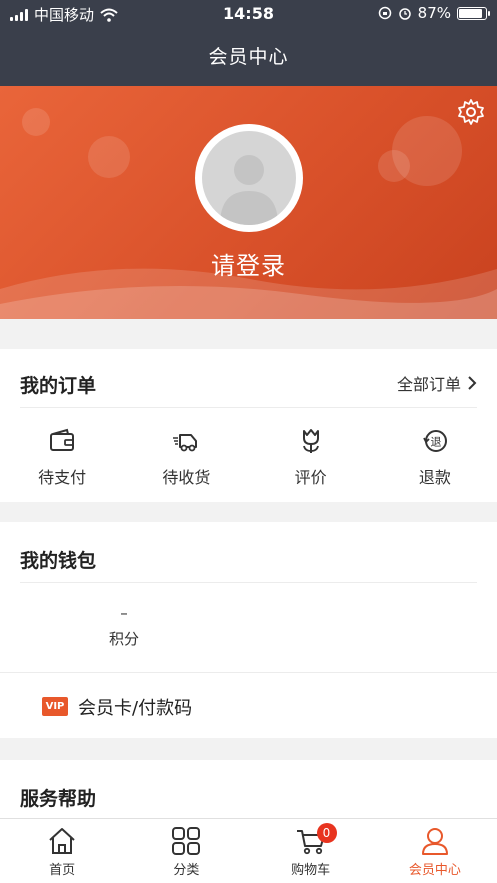 Image resolution: width=497 pixels, height=883 pixels. What do you see at coordinates (311, 870) in the screenshot?
I see `tab-label: 购物车` at bounding box center [311, 870].